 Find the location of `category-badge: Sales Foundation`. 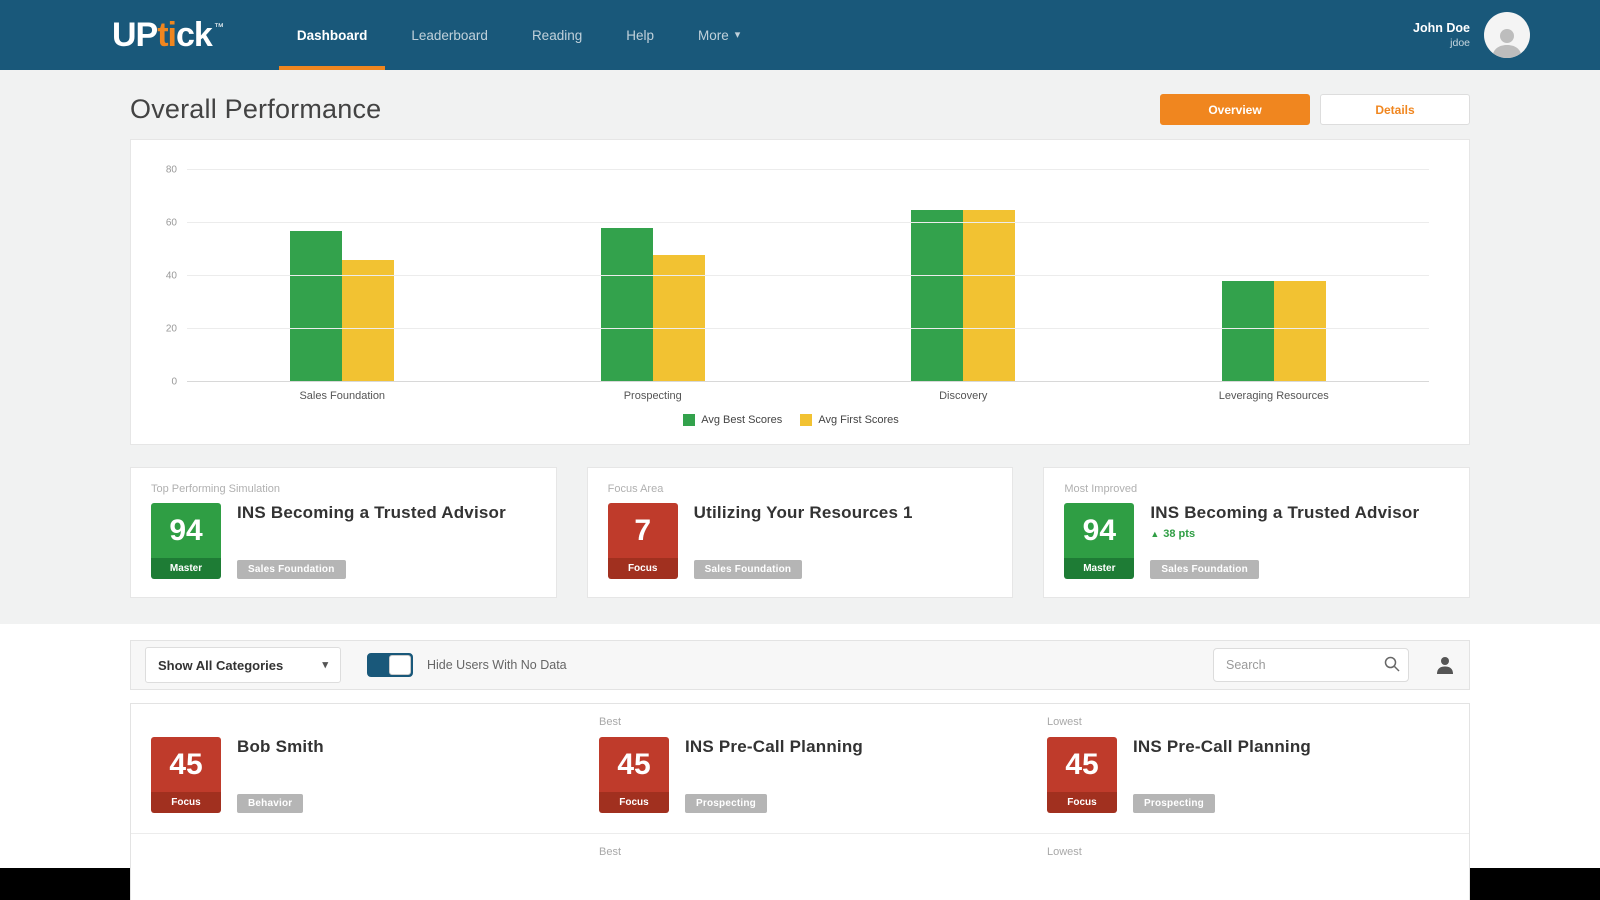

category-badge: Sales Foundation is located at coordinates (1204, 569).